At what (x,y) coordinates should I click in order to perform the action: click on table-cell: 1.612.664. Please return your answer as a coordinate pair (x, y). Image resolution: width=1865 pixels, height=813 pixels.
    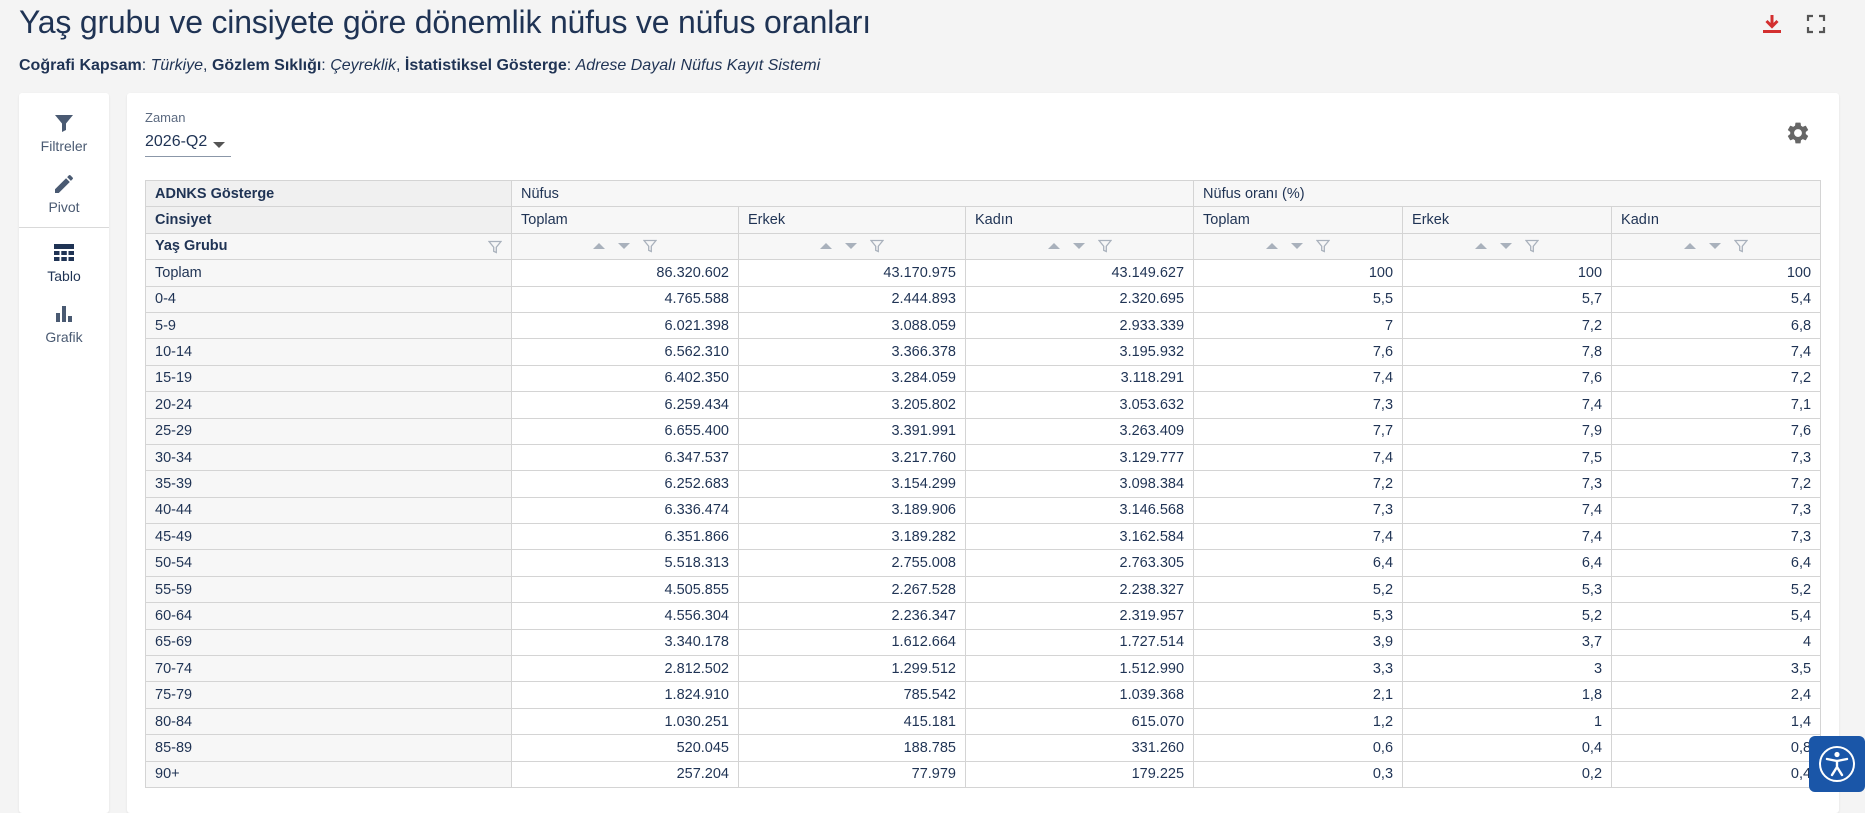
    Looking at the image, I should click on (852, 642).